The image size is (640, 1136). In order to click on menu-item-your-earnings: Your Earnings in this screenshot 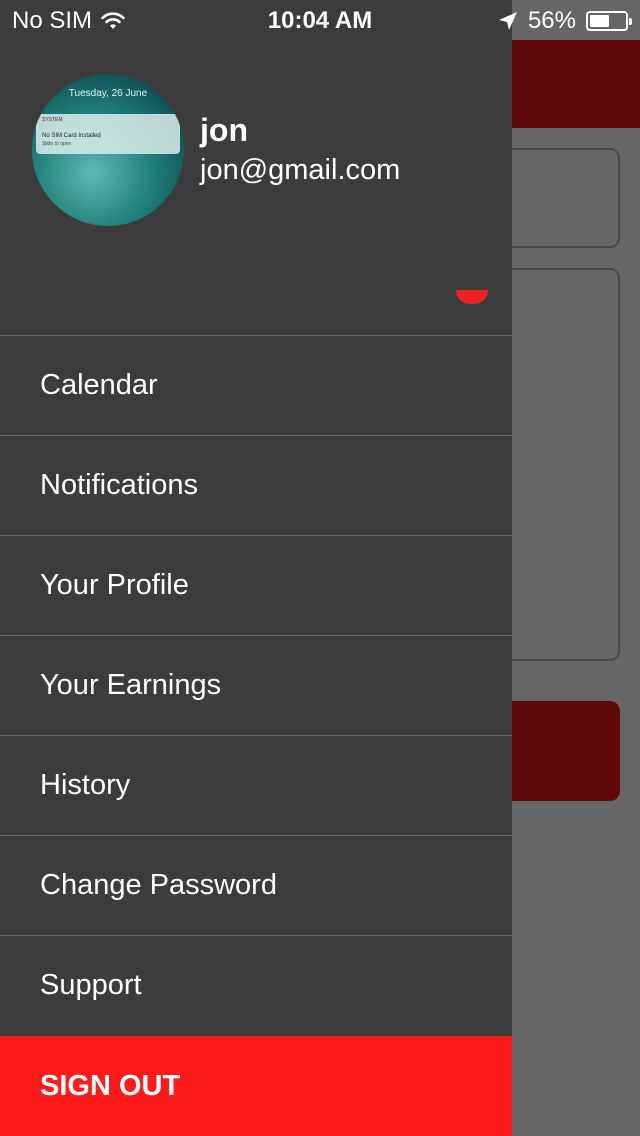, I will do `click(256, 685)`.